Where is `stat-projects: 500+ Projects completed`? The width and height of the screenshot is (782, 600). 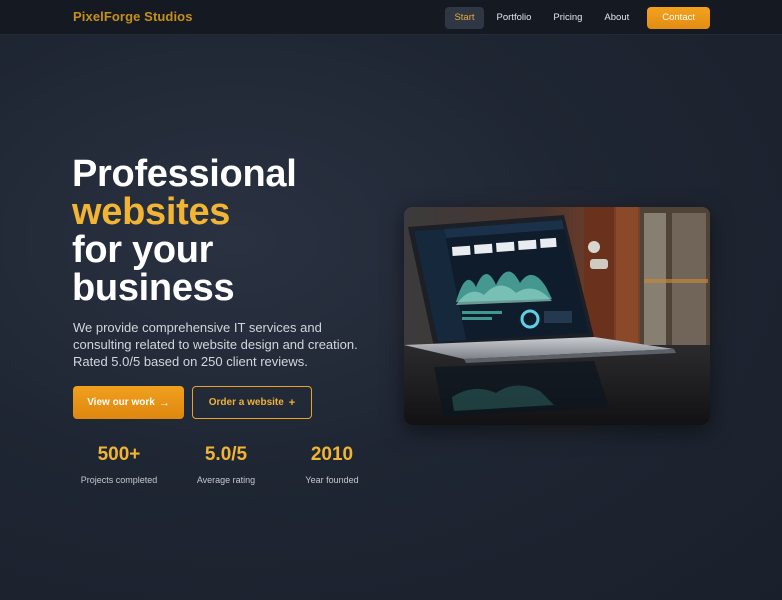
stat-projects: 500+ Projects completed is located at coordinates (119, 464).